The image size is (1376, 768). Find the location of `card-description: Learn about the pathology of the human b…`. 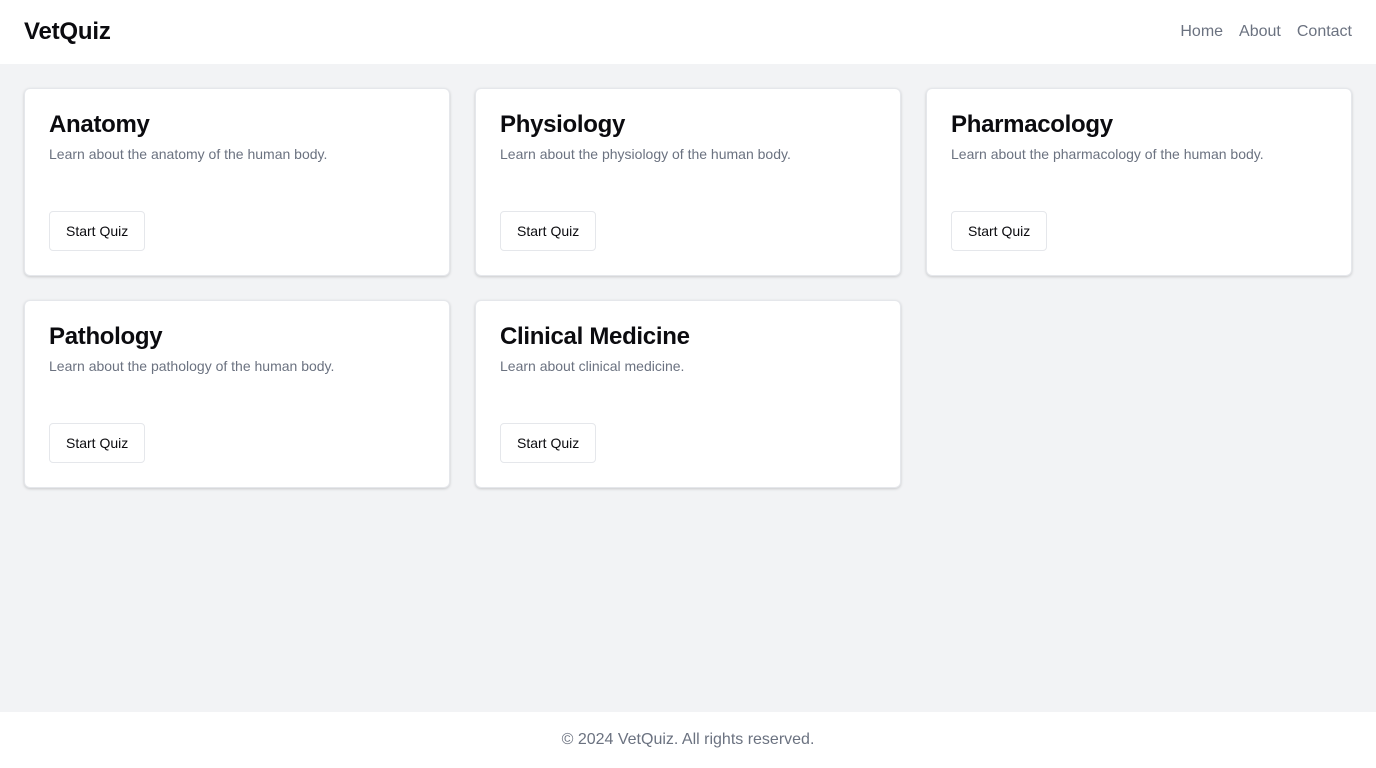

card-description: Learn about the pathology of the human b… is located at coordinates (192, 366).